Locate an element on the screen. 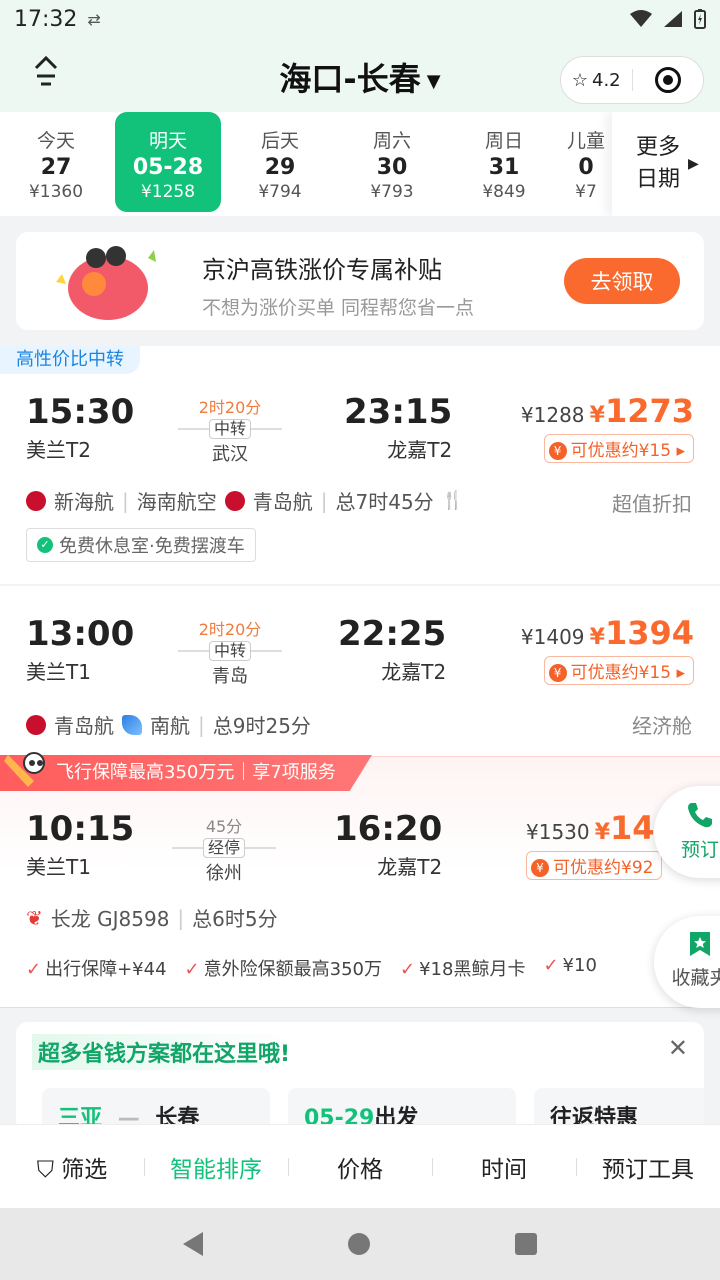 The height and width of the screenshot is (1280, 720). price-box: ¥1530 ¥14 ¥ 可优惠约¥92 is located at coordinates (594, 844).